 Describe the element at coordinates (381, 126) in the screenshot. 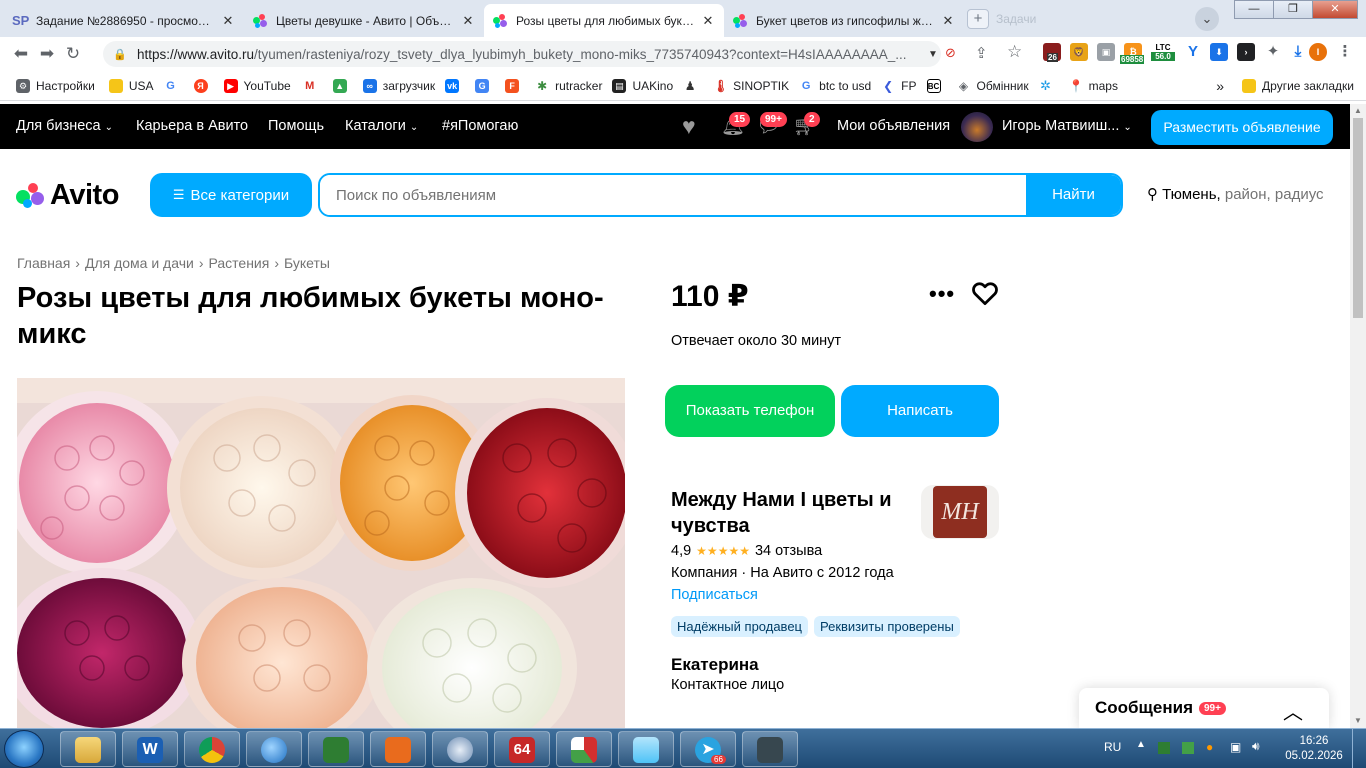

I see `nav-catalogs: Каталоги ⌄` at that location.